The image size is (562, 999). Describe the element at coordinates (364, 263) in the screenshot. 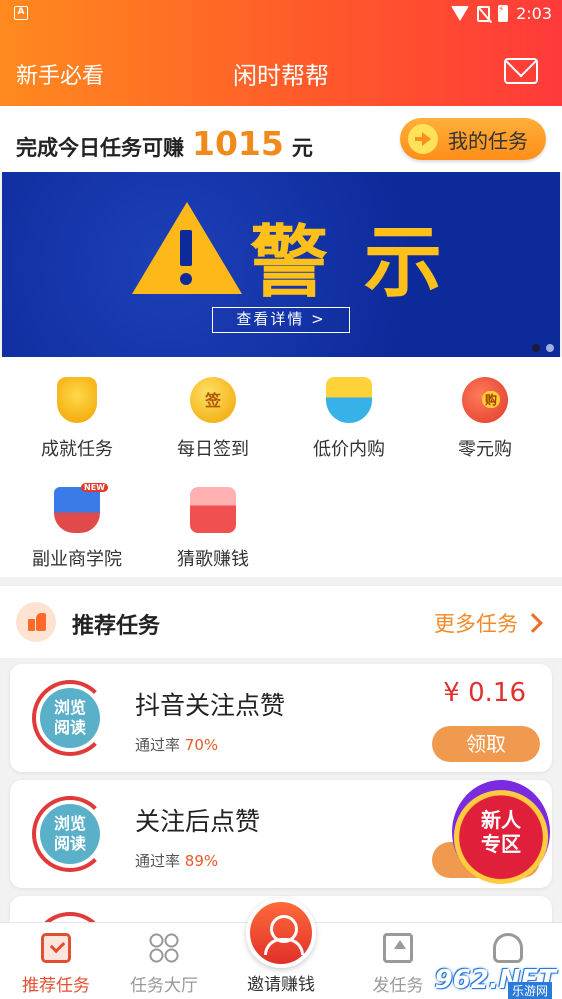

I see `banner-title: 警示` at that location.